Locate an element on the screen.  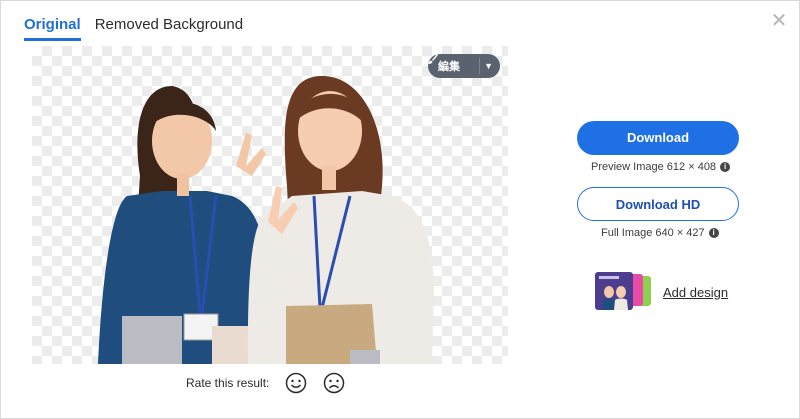
tab-bar: Original Removed Background is located at coordinates (133, 28).